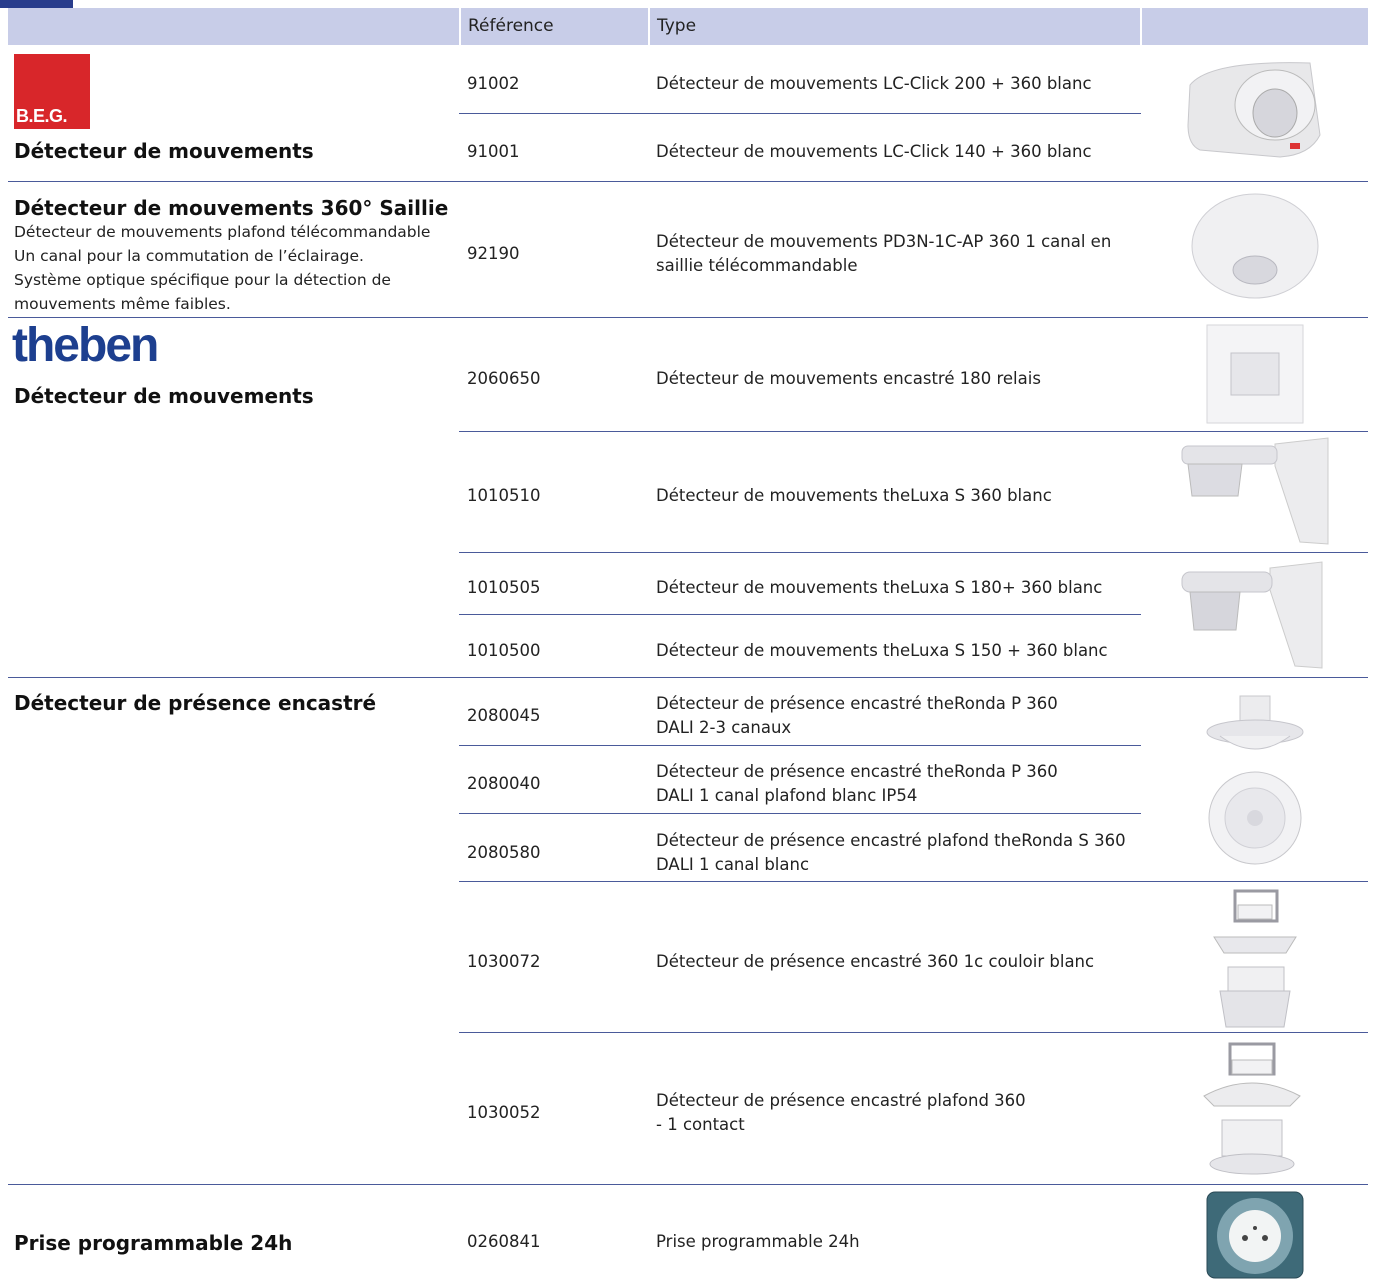 The height and width of the screenshot is (1283, 1373). What do you see at coordinates (1255, 26) in the screenshot?
I see `header-cell-image` at bounding box center [1255, 26].